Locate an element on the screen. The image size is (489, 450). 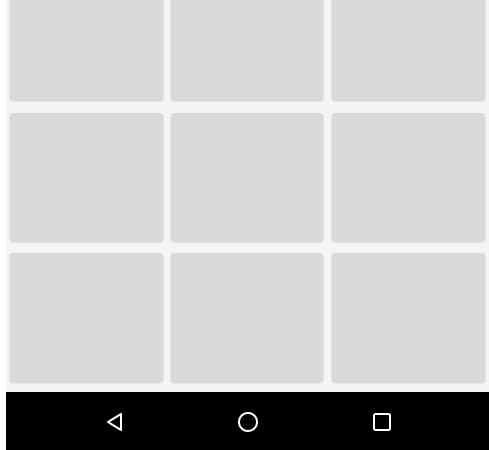
home-button is located at coordinates (248, 422).